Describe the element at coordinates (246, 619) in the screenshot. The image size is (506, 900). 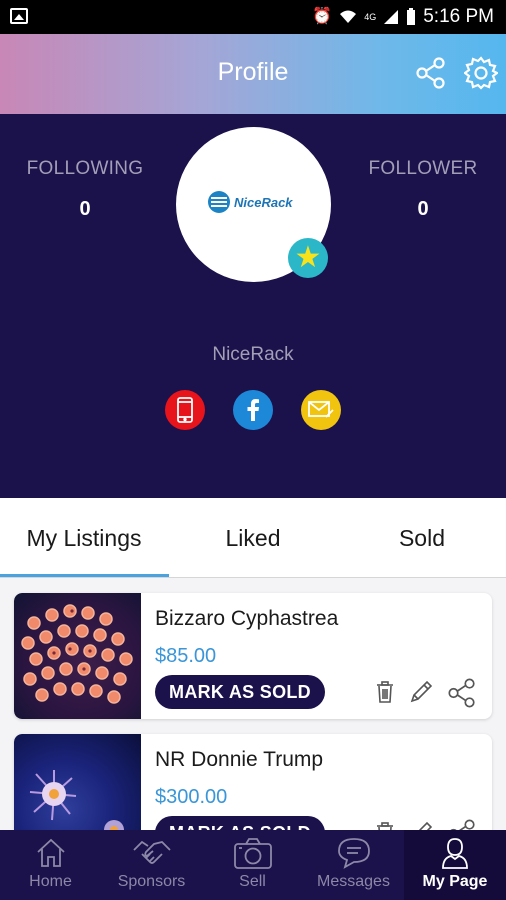
I see `listing-title: Bizzaro Cyphastrea` at that location.